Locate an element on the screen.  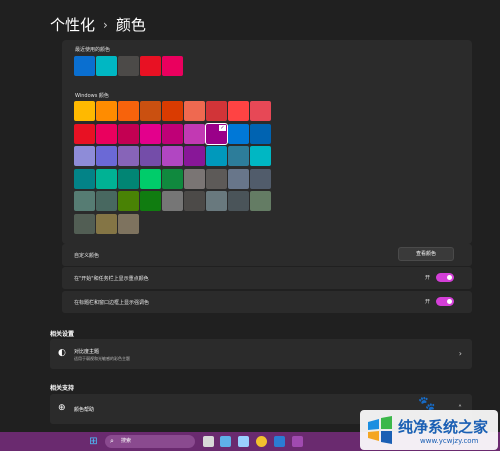
word-icon is located at coordinates (279, 441).